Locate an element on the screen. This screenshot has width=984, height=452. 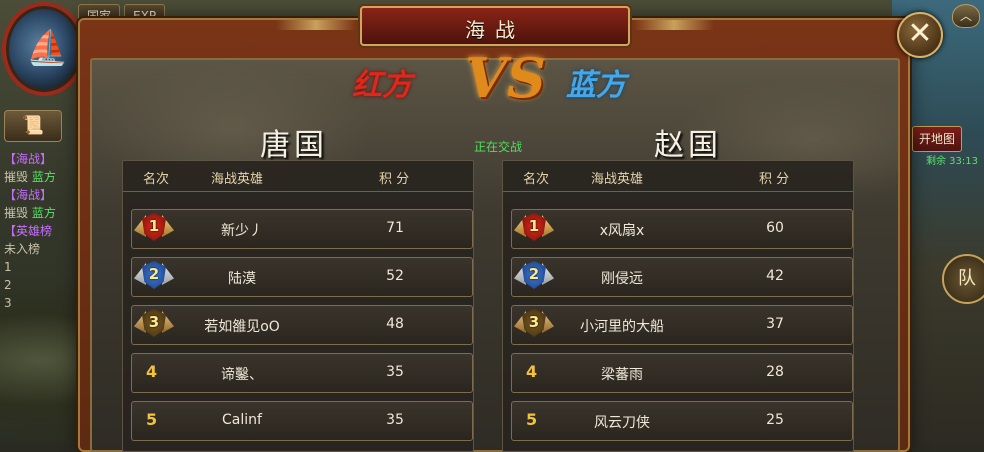
vs-label: VS is located at coordinates (505, 78).